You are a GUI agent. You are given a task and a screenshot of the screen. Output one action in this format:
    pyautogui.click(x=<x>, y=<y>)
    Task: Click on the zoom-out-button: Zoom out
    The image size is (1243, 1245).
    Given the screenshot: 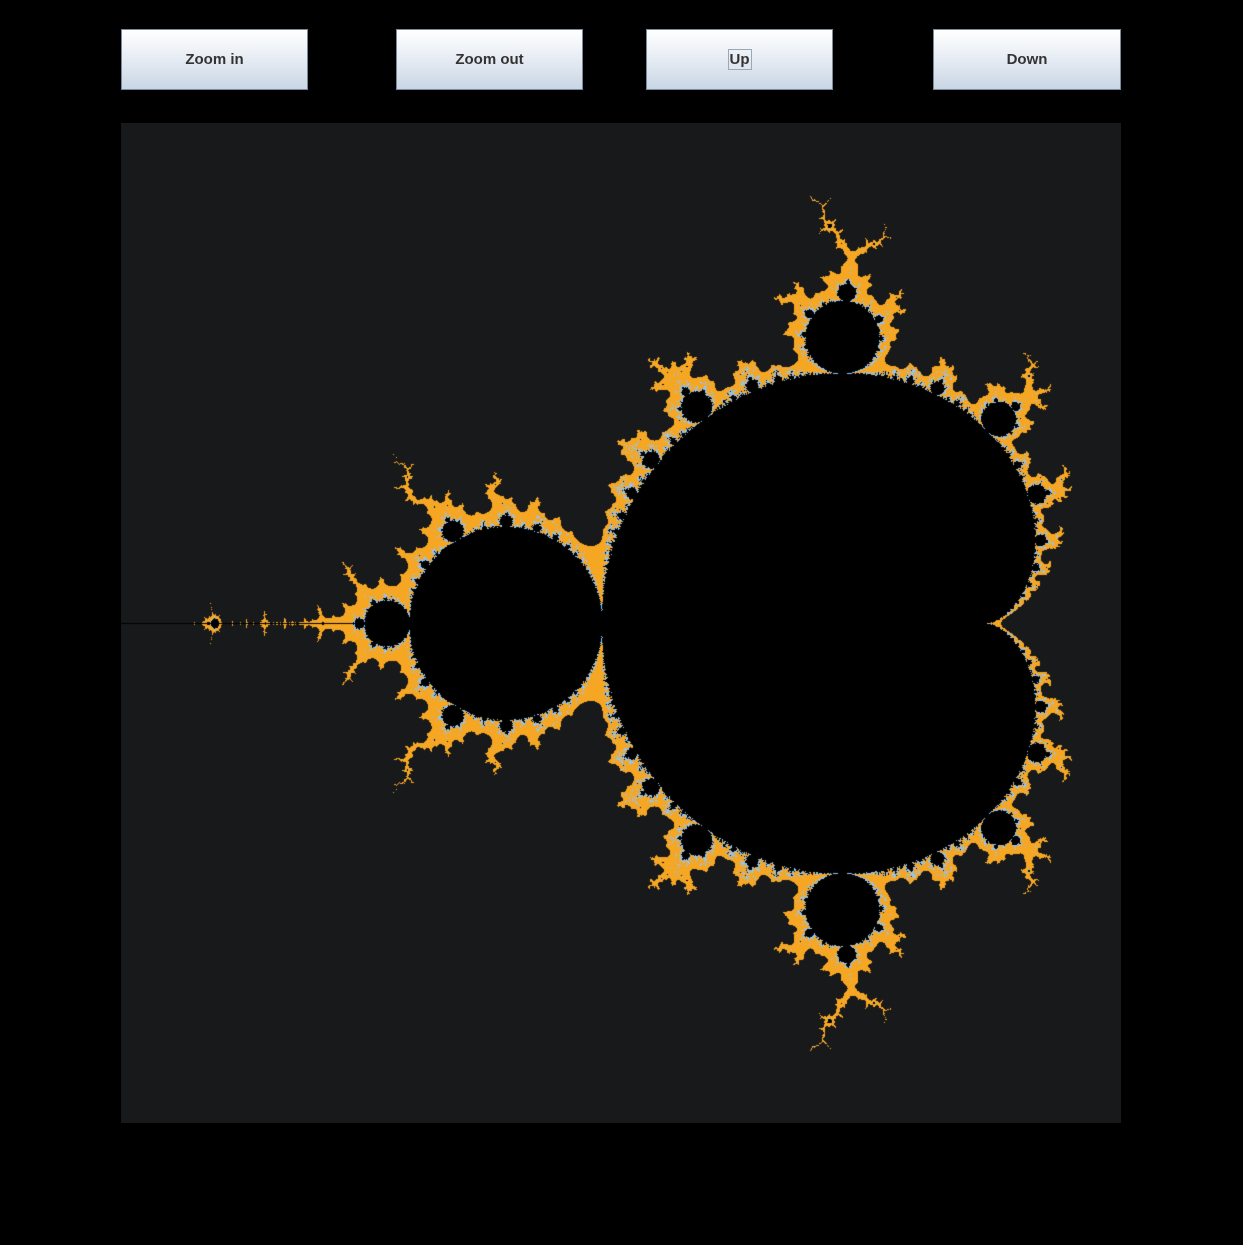 What is the action you would take?
    pyautogui.click(x=489, y=59)
    